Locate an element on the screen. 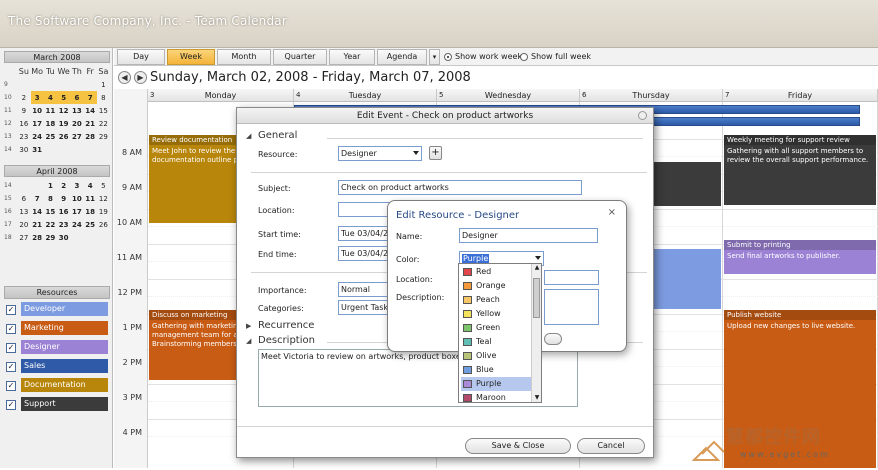 The width and height of the screenshot is (878, 470). calendar-day: 15 is located at coordinates (50, 211).